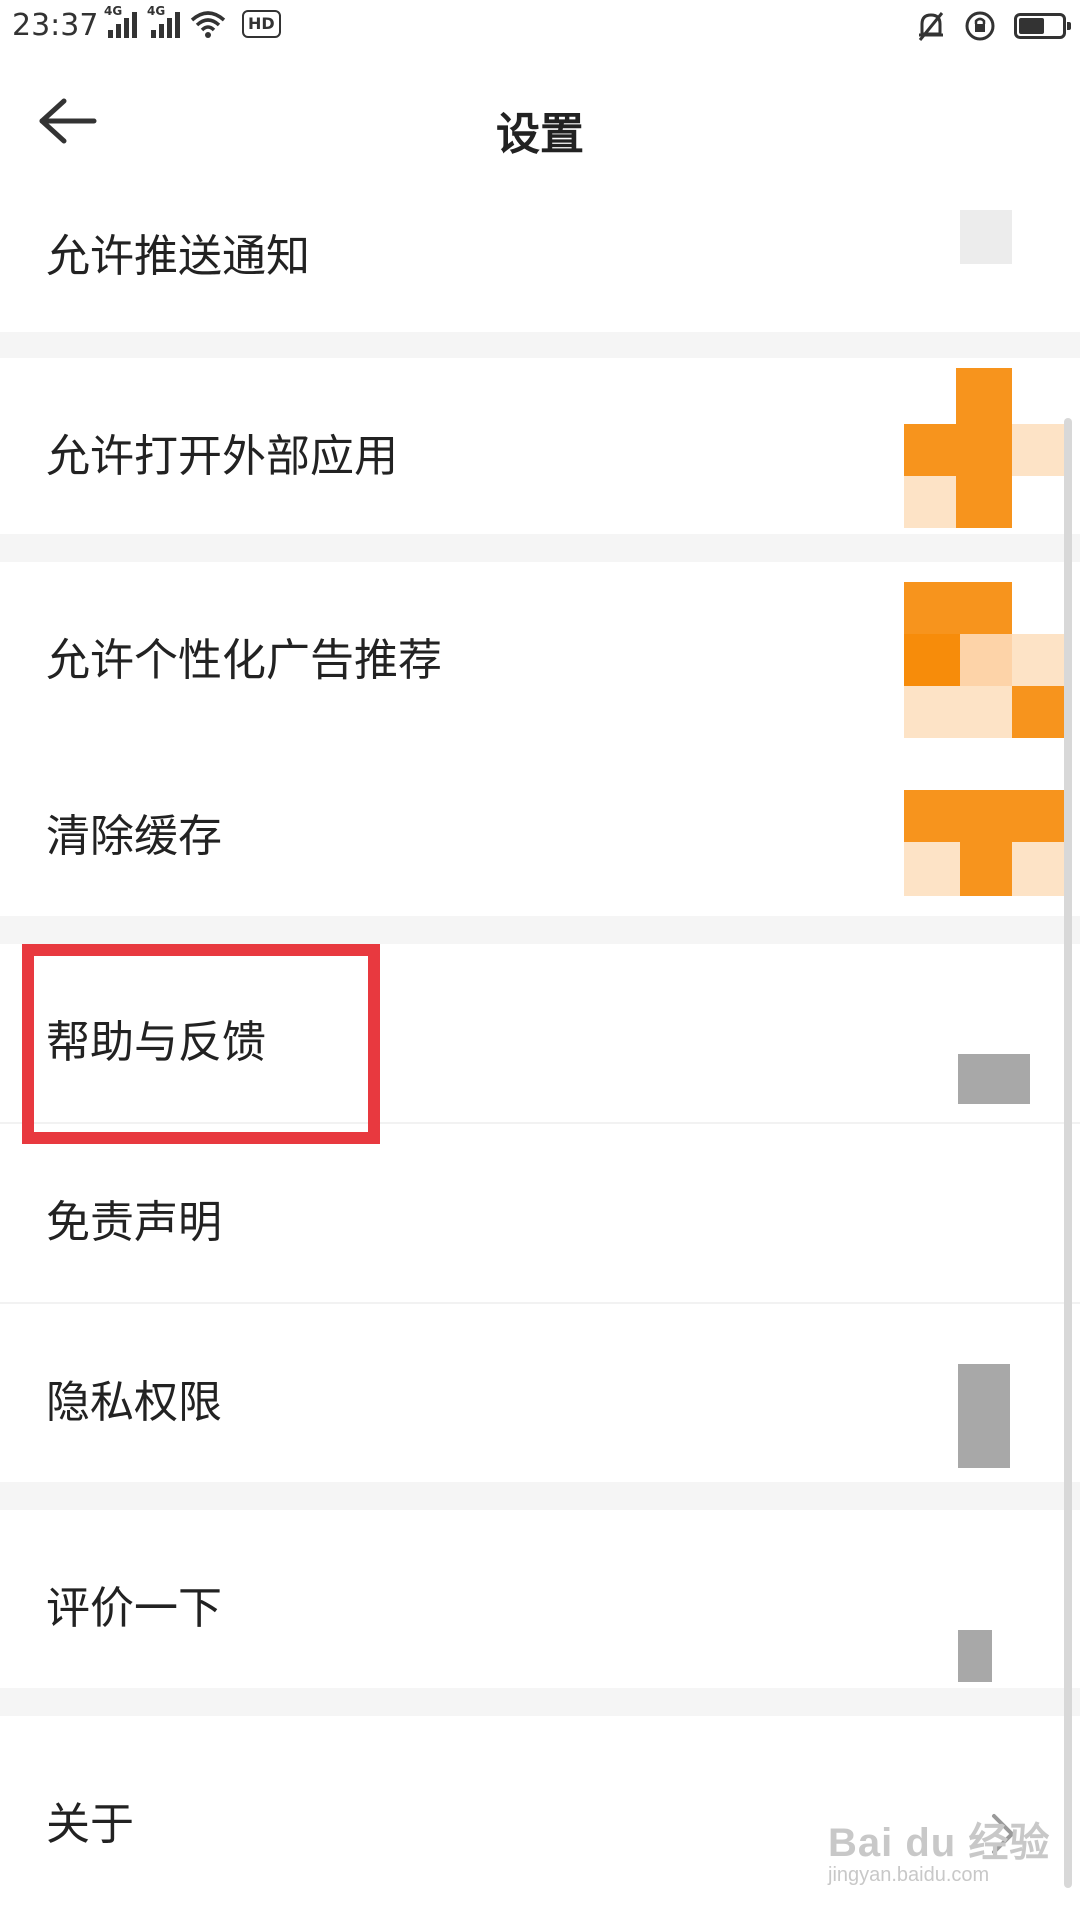 The image size is (1080, 1920). What do you see at coordinates (1042, 26) in the screenshot?
I see `battery-icon` at bounding box center [1042, 26].